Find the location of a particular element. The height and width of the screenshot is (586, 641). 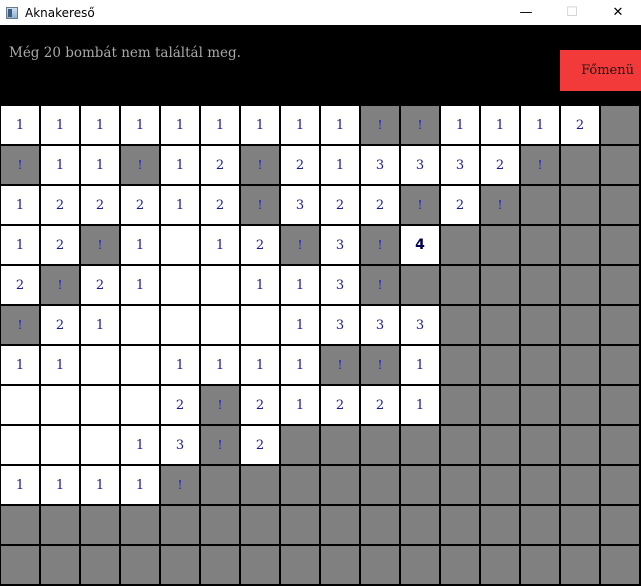

minimize-button: — is located at coordinates (526, 12).